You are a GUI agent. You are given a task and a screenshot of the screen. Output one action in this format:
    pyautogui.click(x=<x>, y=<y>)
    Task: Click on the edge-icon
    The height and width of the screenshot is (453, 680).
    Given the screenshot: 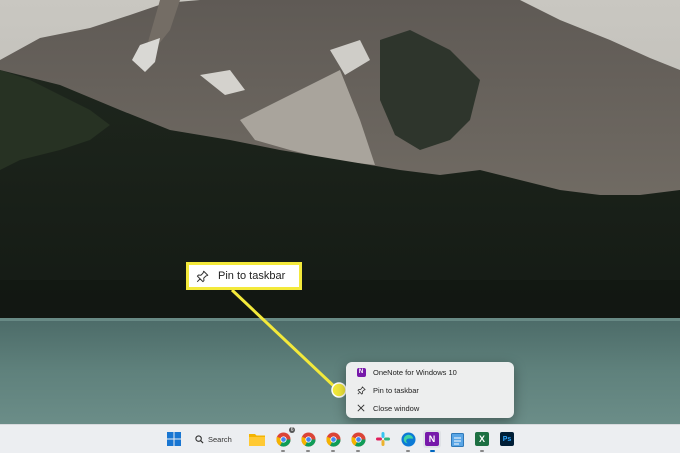 What is the action you would take?
    pyautogui.click(x=408, y=439)
    